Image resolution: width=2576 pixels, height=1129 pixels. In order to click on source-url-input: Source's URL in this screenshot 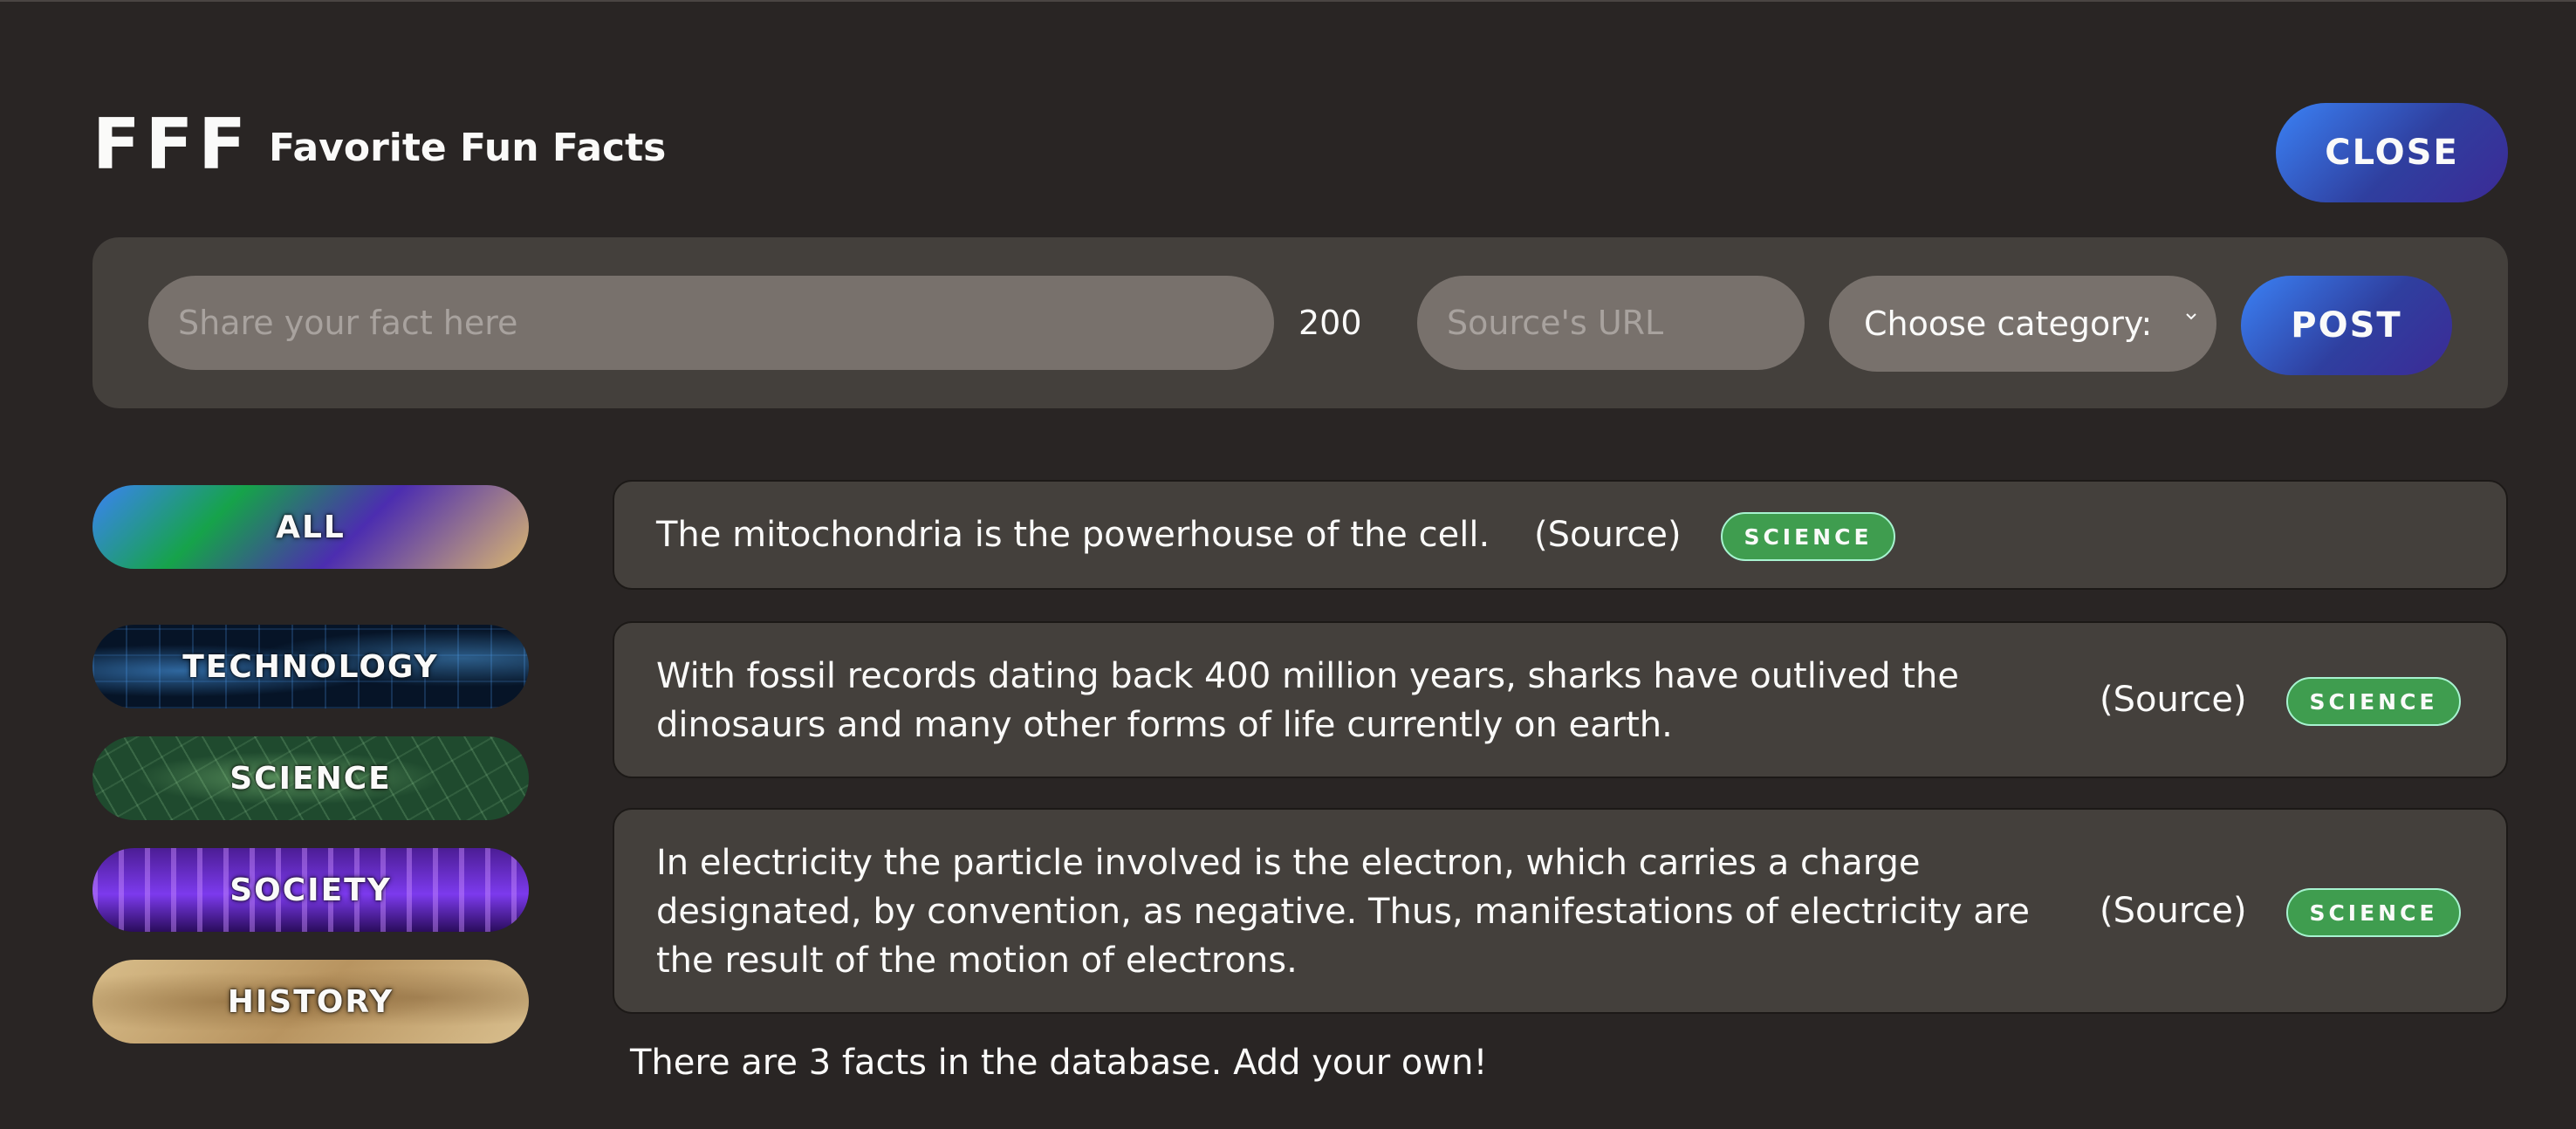, I will do `click(1611, 323)`.